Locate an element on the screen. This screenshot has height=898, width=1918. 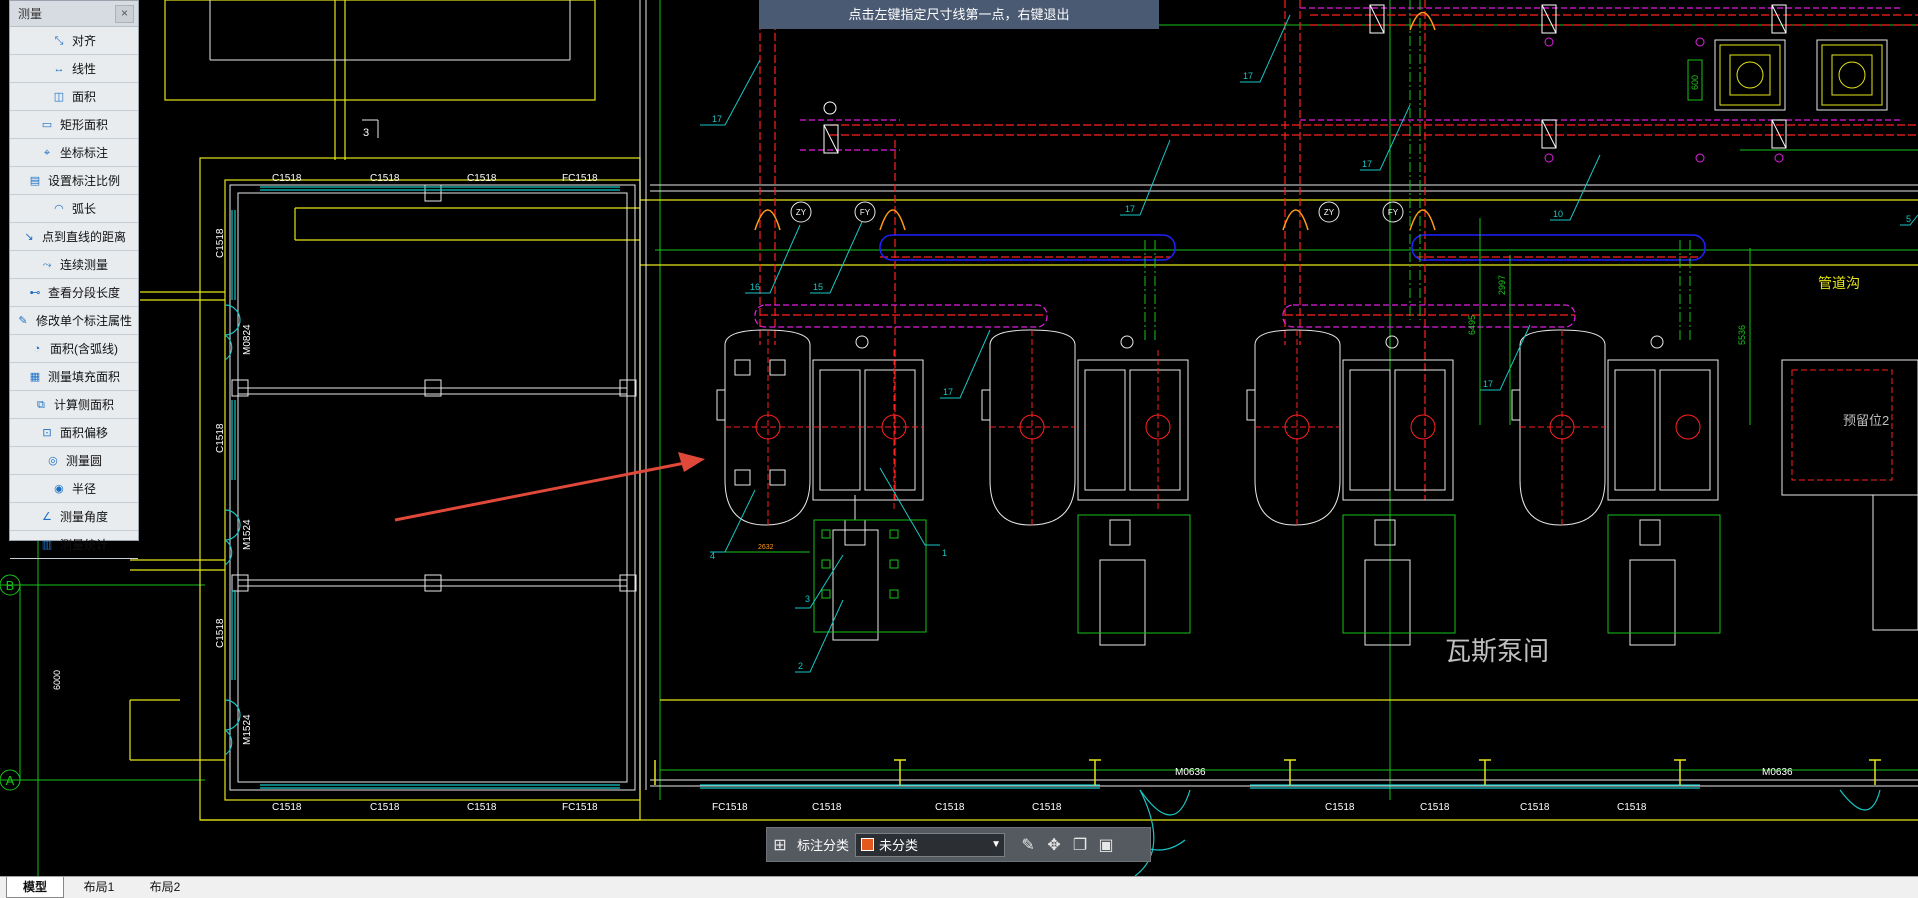
rect-area-icon: ▭ is located at coordinates (47, 124).